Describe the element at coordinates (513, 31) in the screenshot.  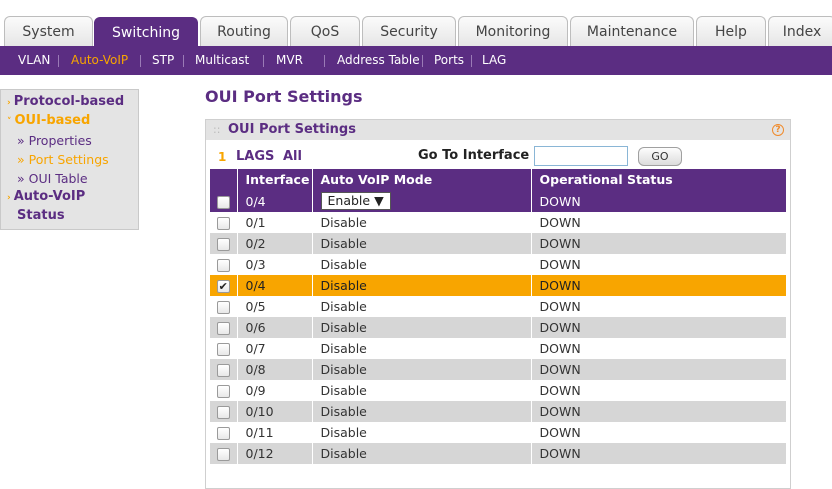
I see `tab-monitoring: Monitoring` at that location.